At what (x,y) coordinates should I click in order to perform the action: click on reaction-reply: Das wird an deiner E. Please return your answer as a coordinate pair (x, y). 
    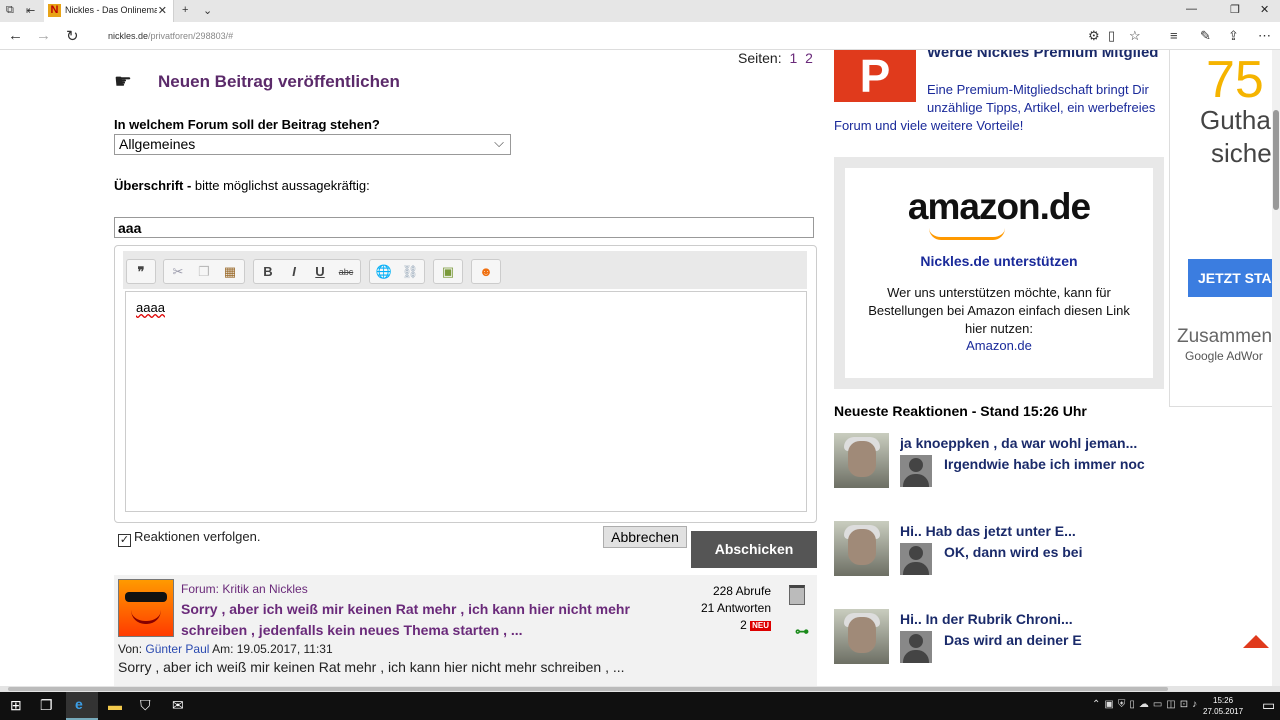
    Looking at the image, I should click on (1050, 640).